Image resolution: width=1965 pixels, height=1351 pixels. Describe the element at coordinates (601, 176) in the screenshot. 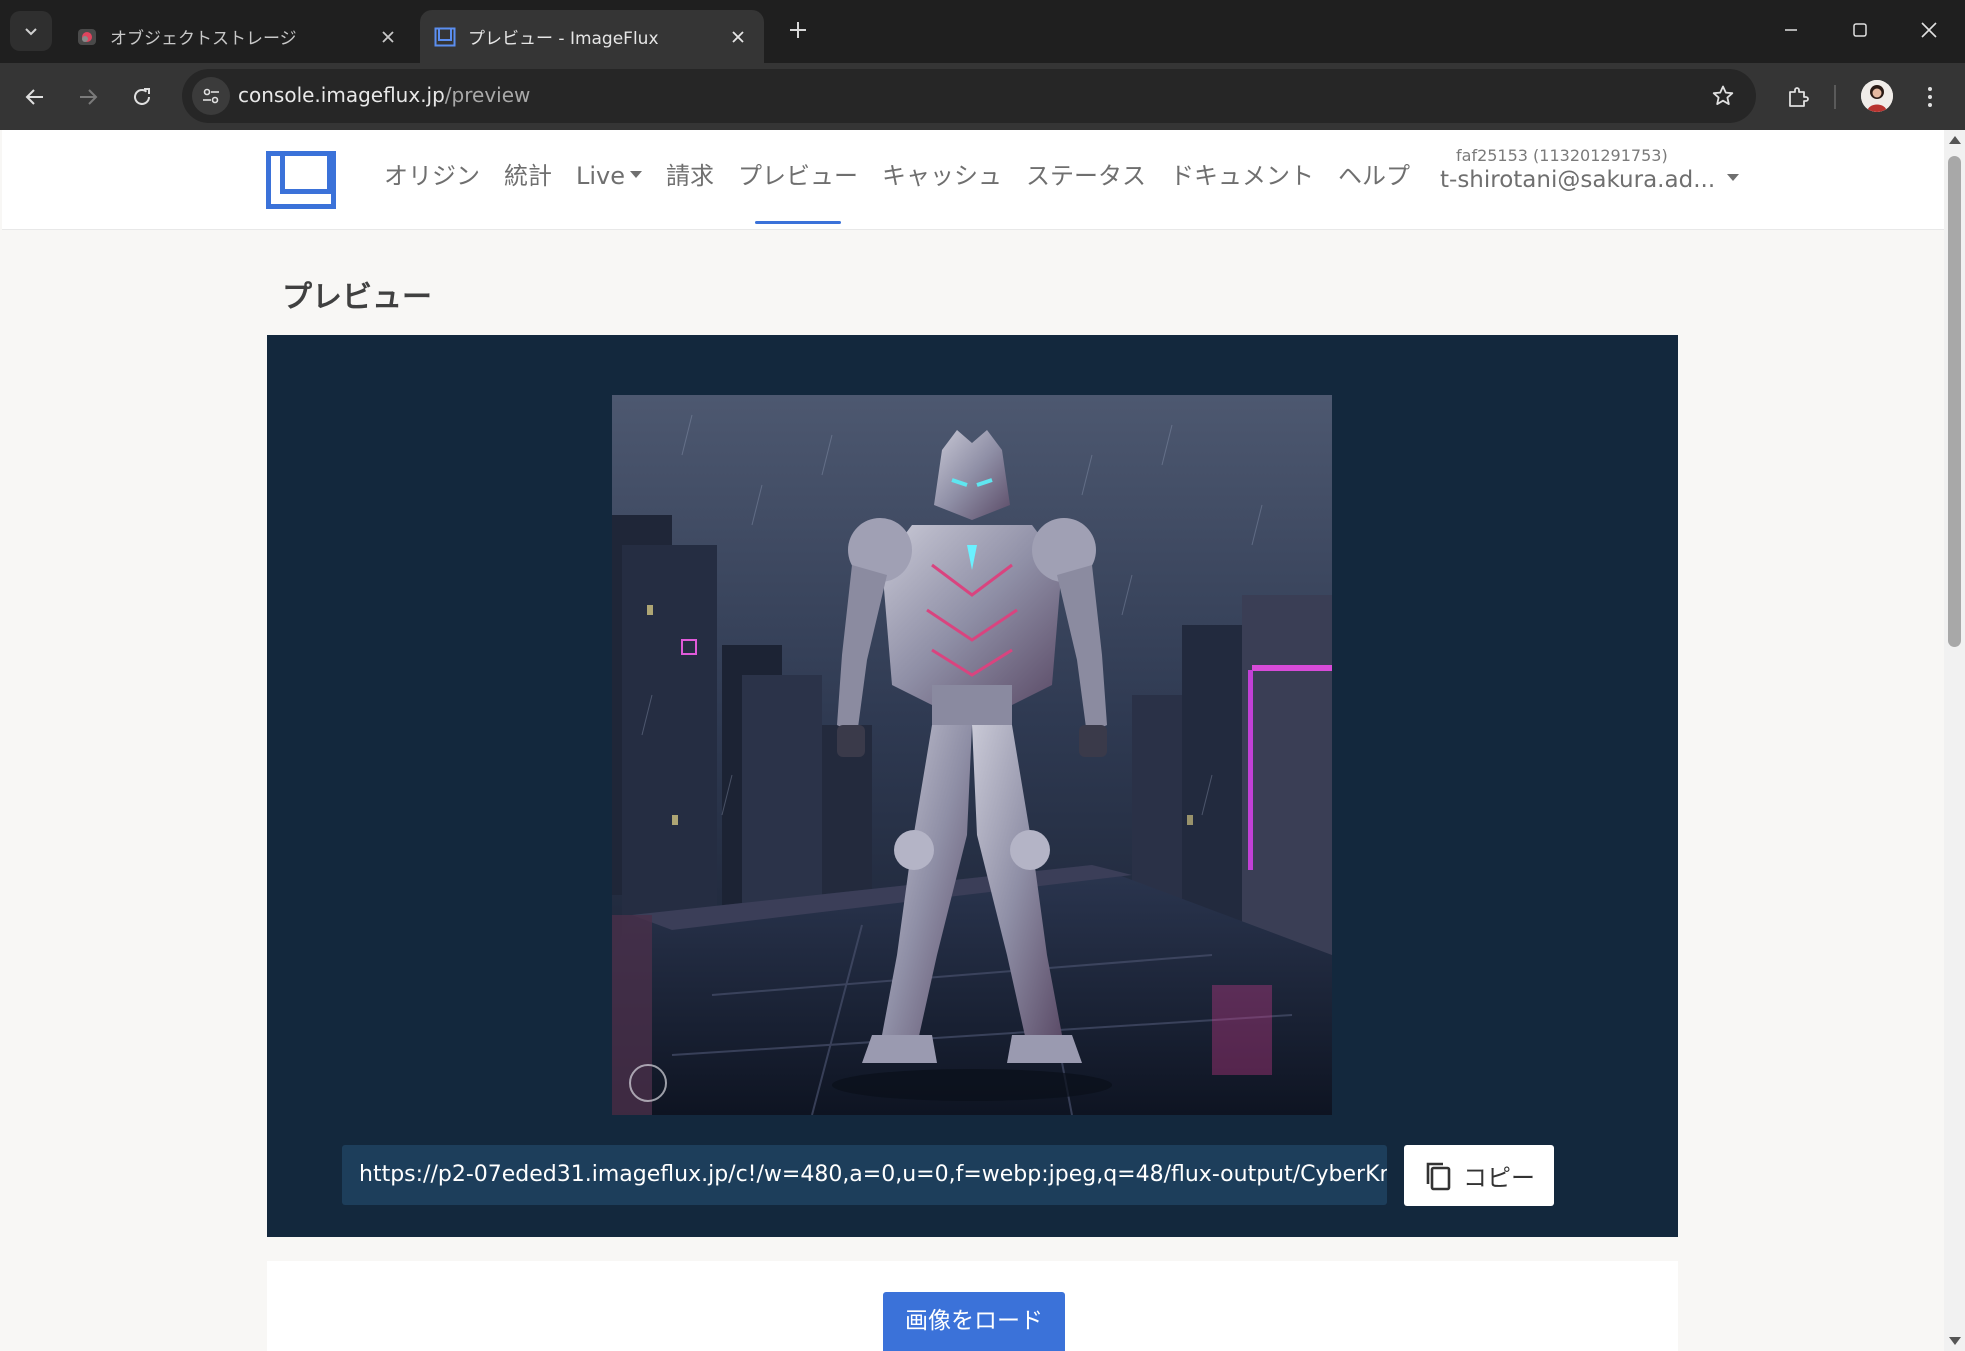

I see `nav-item-label: Live` at that location.